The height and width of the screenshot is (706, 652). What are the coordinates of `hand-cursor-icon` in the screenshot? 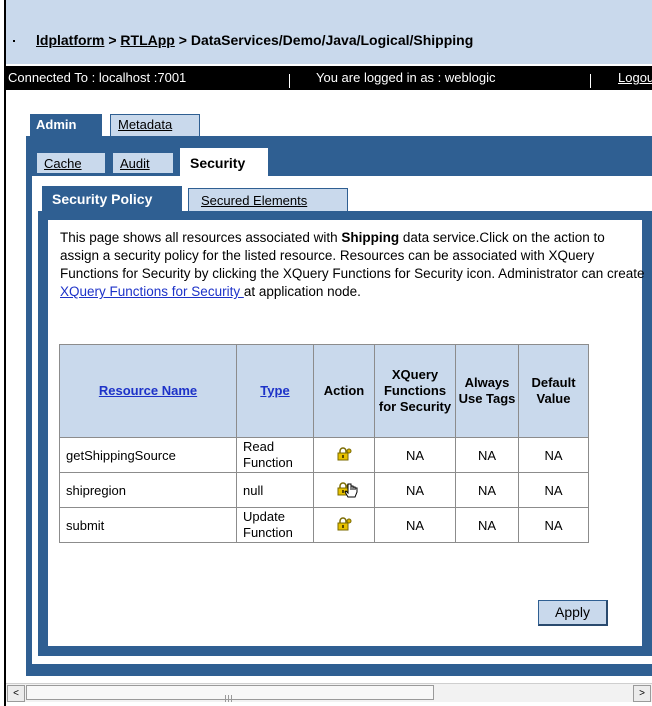 It's located at (351, 493).